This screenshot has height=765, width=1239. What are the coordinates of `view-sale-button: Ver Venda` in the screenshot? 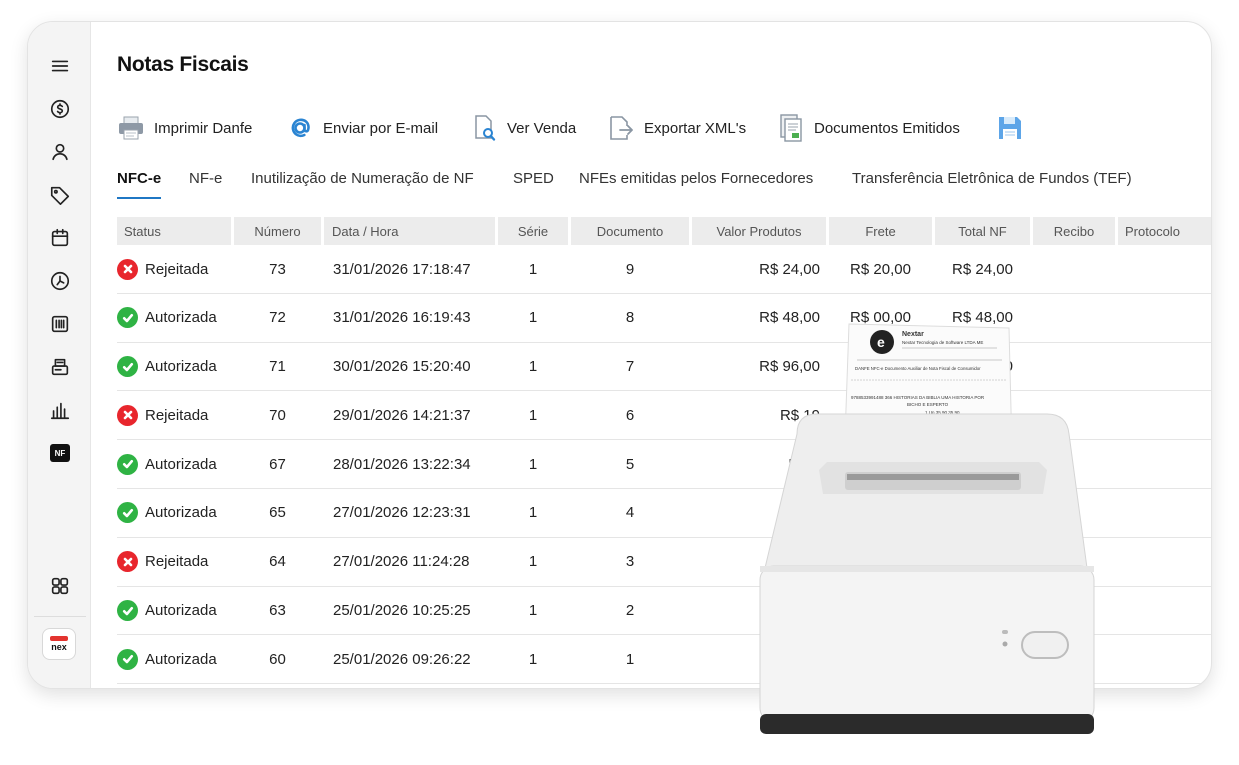 It's located at (523, 128).